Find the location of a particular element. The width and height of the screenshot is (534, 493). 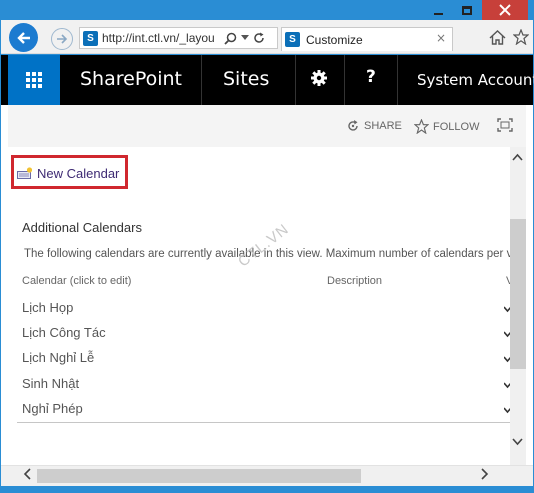

follow-star-icon is located at coordinates (421, 126).